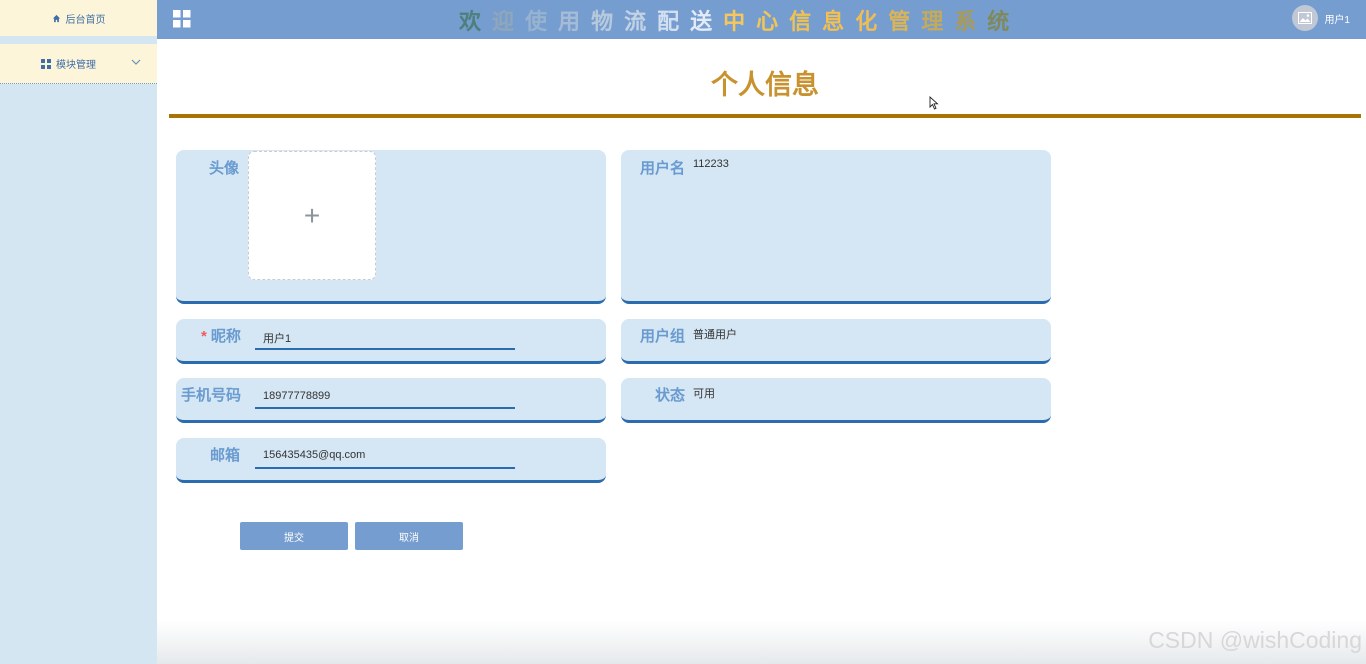 The image size is (1366, 664). What do you see at coordinates (773, 21) in the screenshot?
I see `system-title-char: 心` at bounding box center [773, 21].